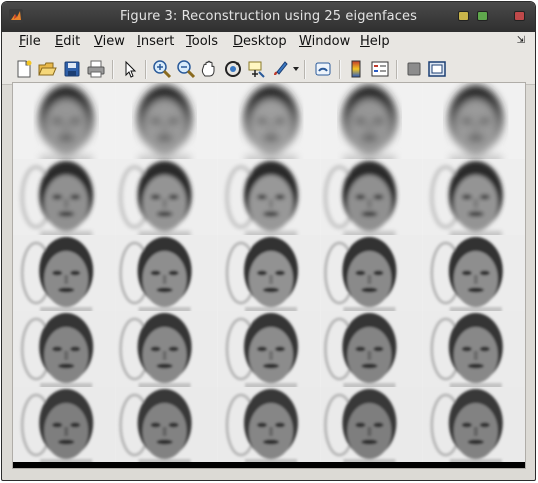  I want to click on hide-plot-tools-icon, so click(414, 69).